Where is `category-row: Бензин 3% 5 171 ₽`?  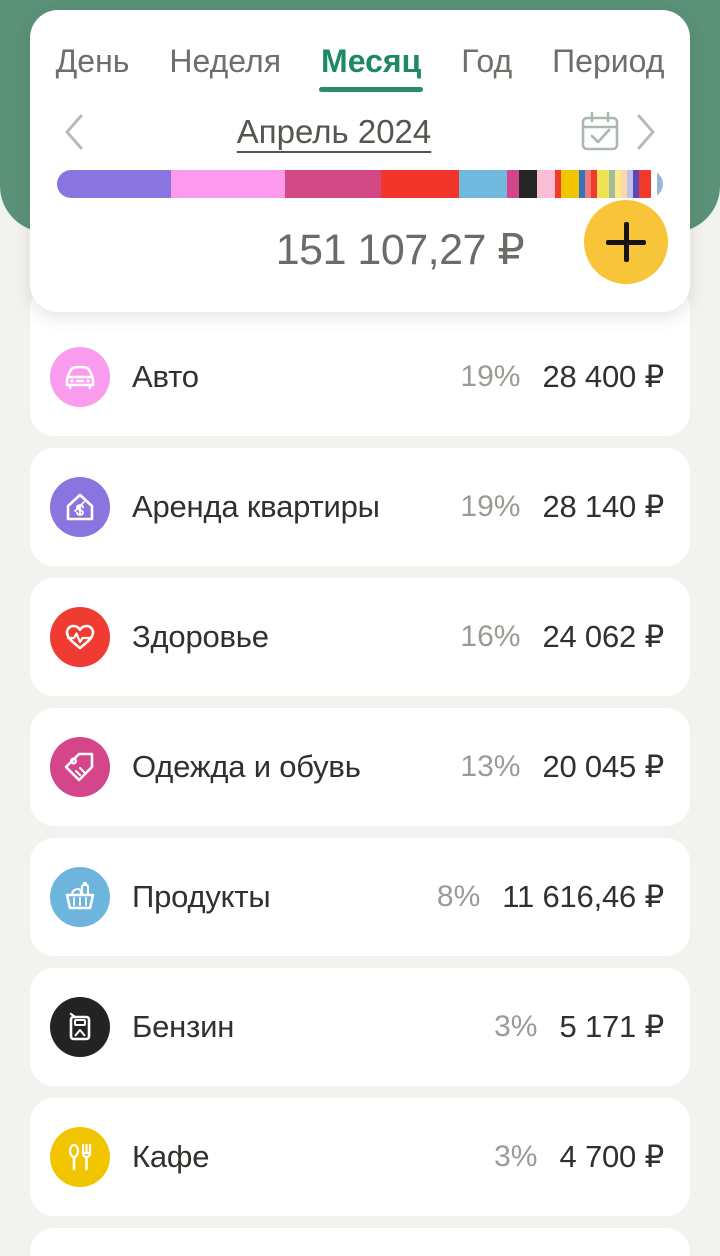
category-row: Бензин 3% 5 171 ₽ is located at coordinates (360, 1027).